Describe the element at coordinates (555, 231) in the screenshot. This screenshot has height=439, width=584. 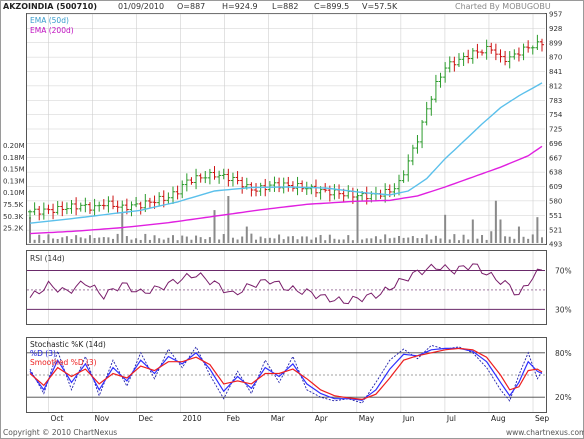
I see `price-tick-label: 521` at that location.